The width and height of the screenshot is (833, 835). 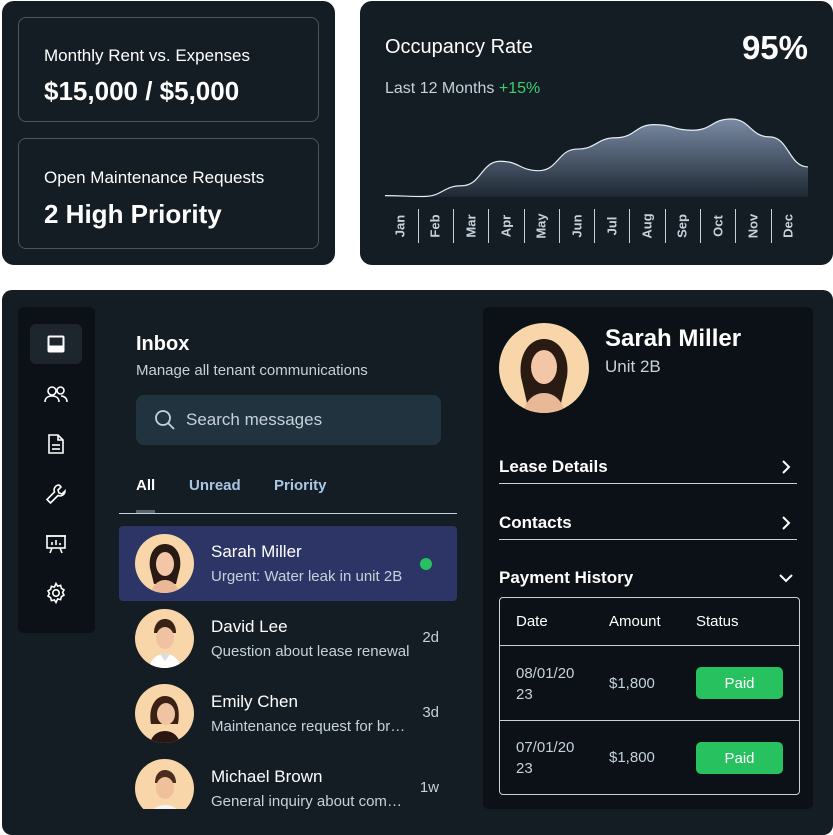 I want to click on occupancy-area, so click(x=596, y=157).